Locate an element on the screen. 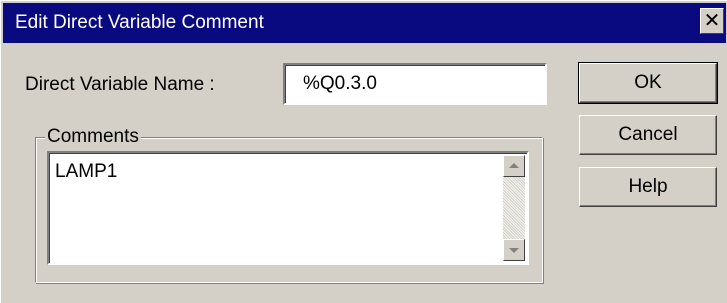 The width and height of the screenshot is (727, 303). scroll-down-button is located at coordinates (514, 250).